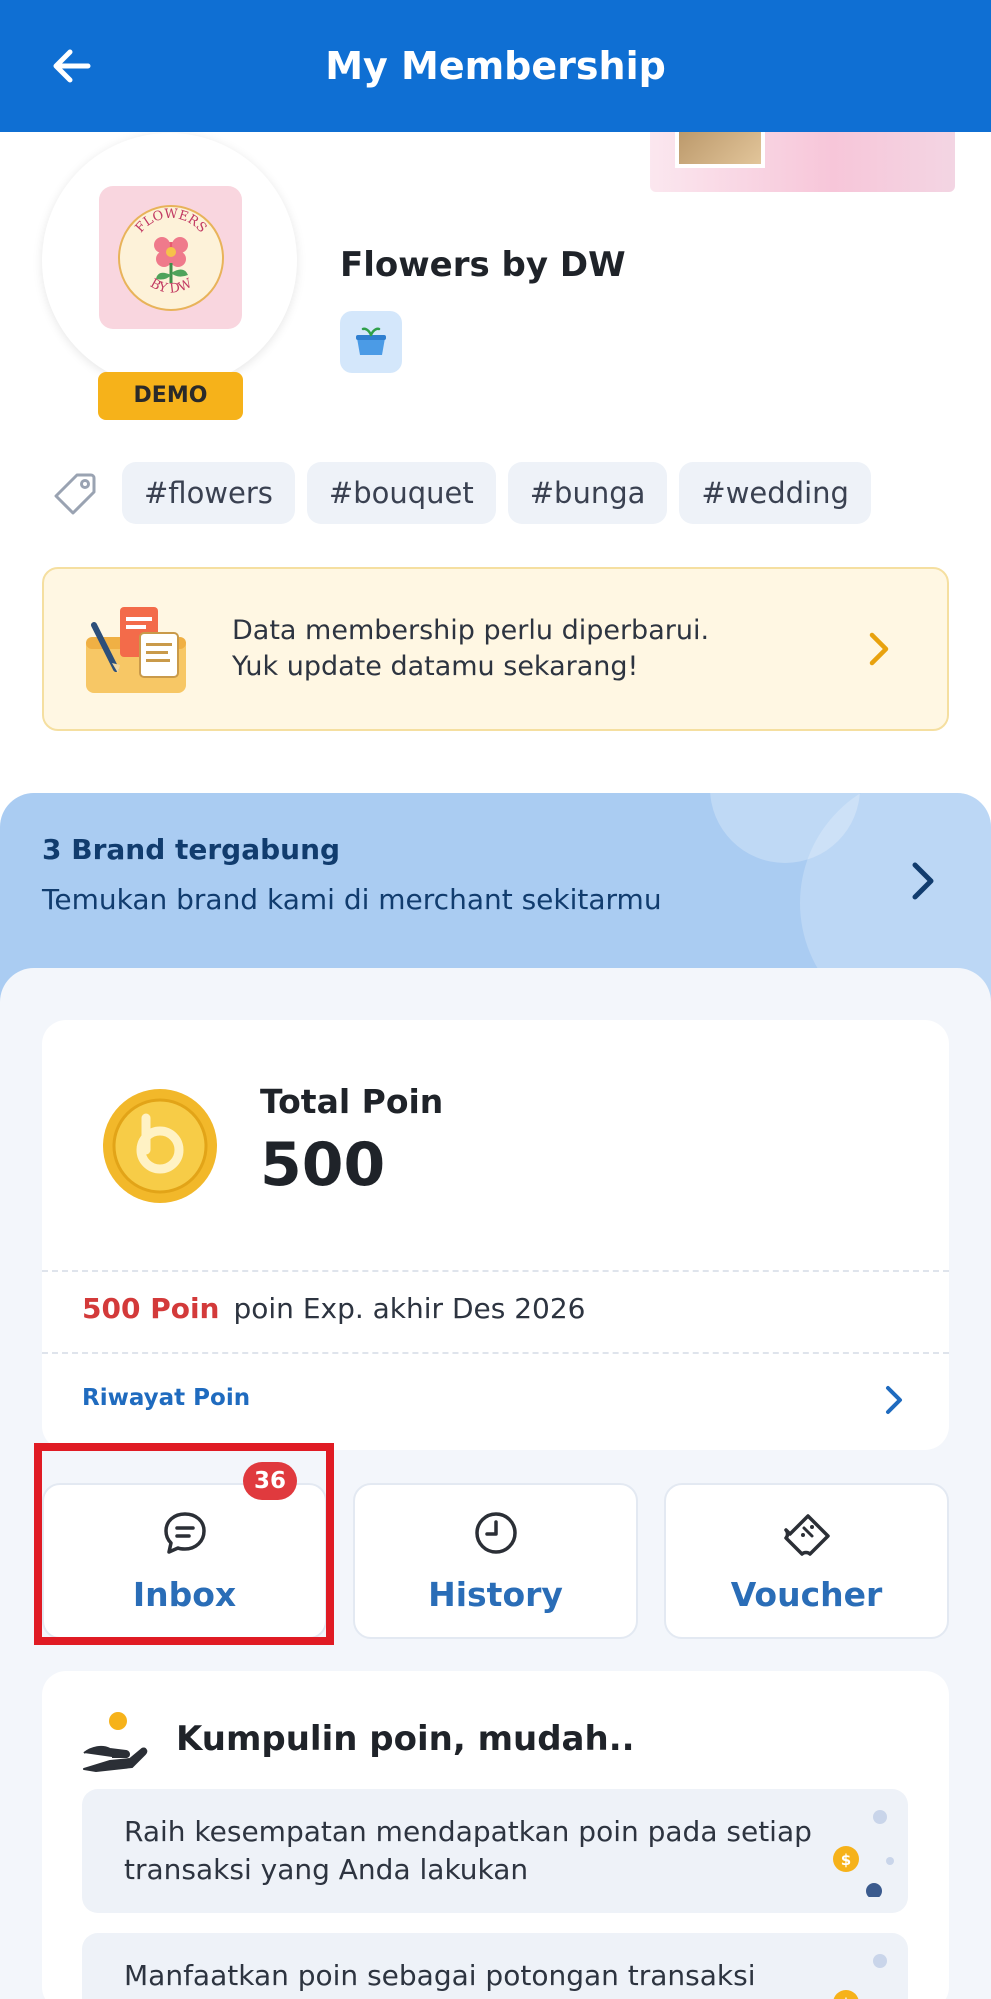 The height and width of the screenshot is (1999, 991). What do you see at coordinates (151, 1308) in the screenshot?
I see `expiring-points: 500 Poin` at bounding box center [151, 1308].